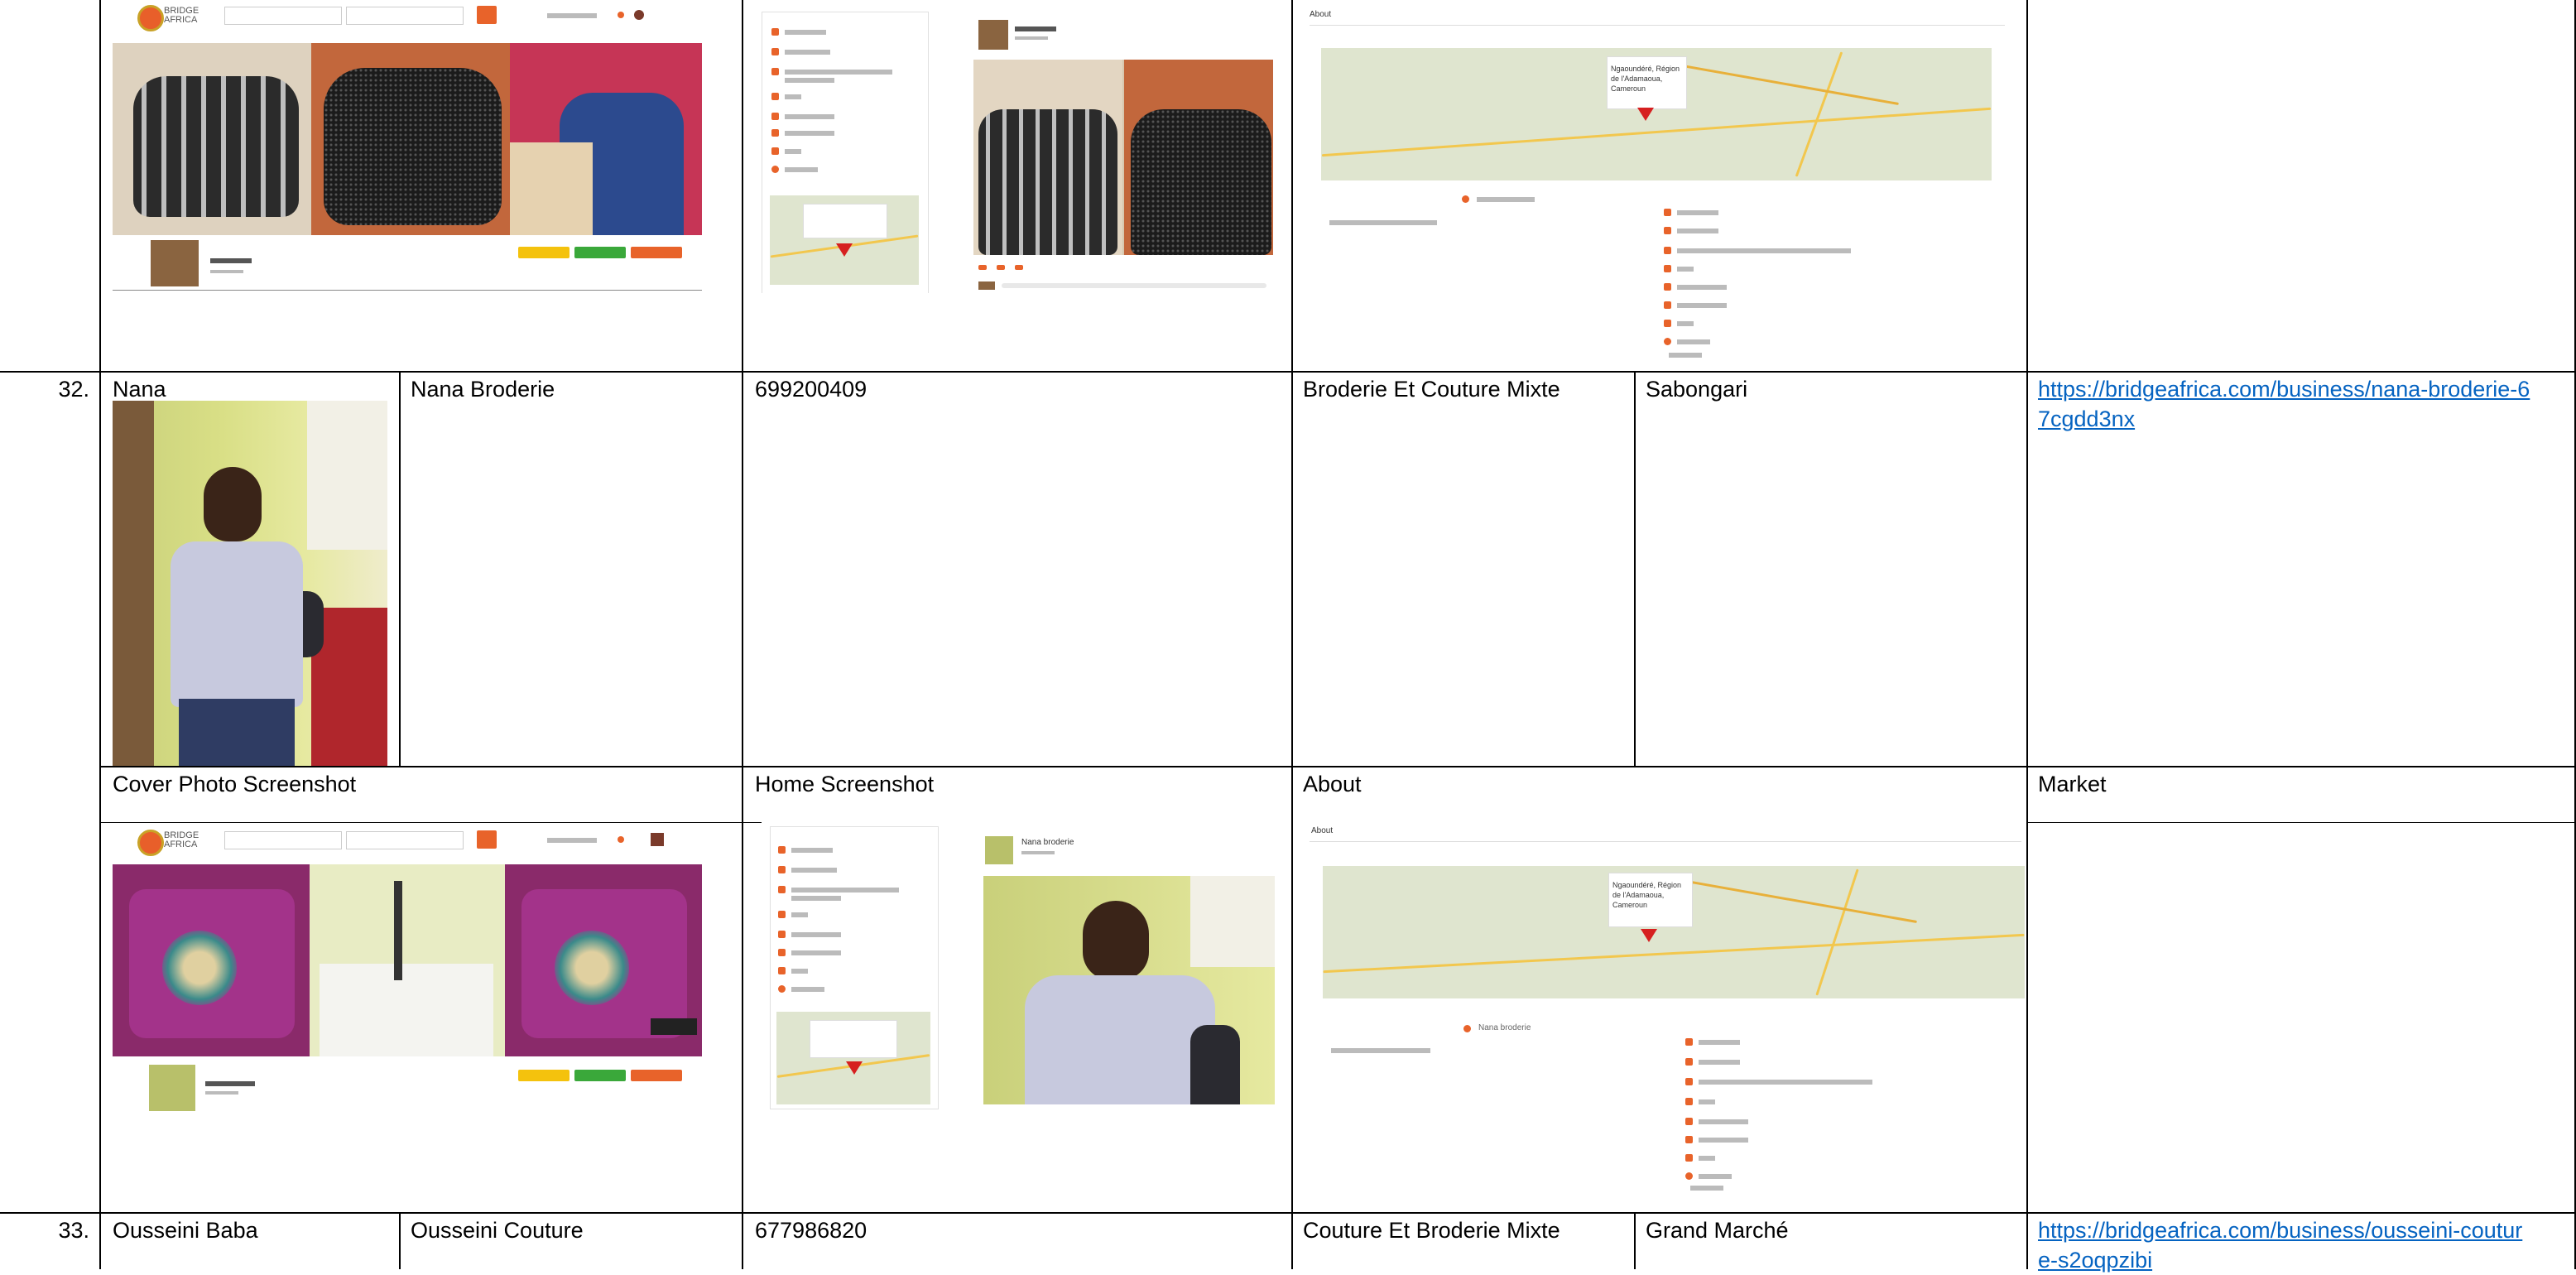  What do you see at coordinates (483, 389) in the screenshot?
I see `business-name: Nana Broderie` at bounding box center [483, 389].